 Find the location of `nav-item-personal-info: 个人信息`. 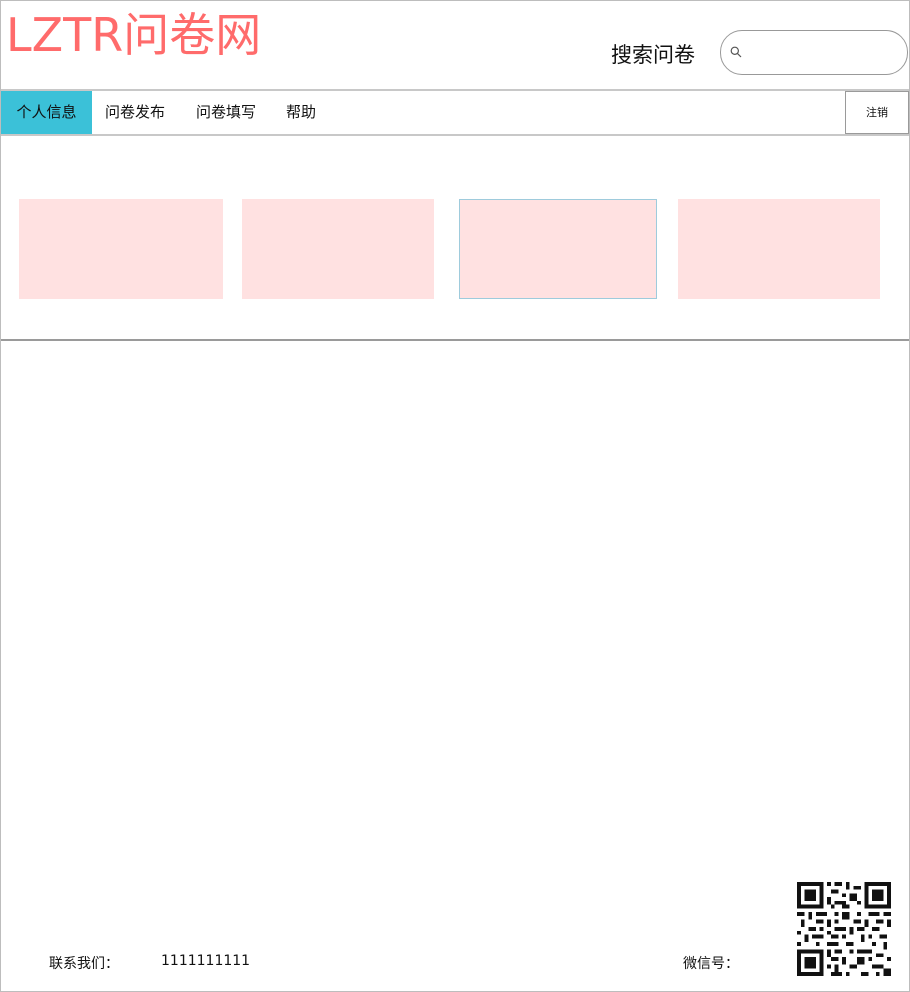

nav-item-personal-info: 个人信息 is located at coordinates (46, 112).